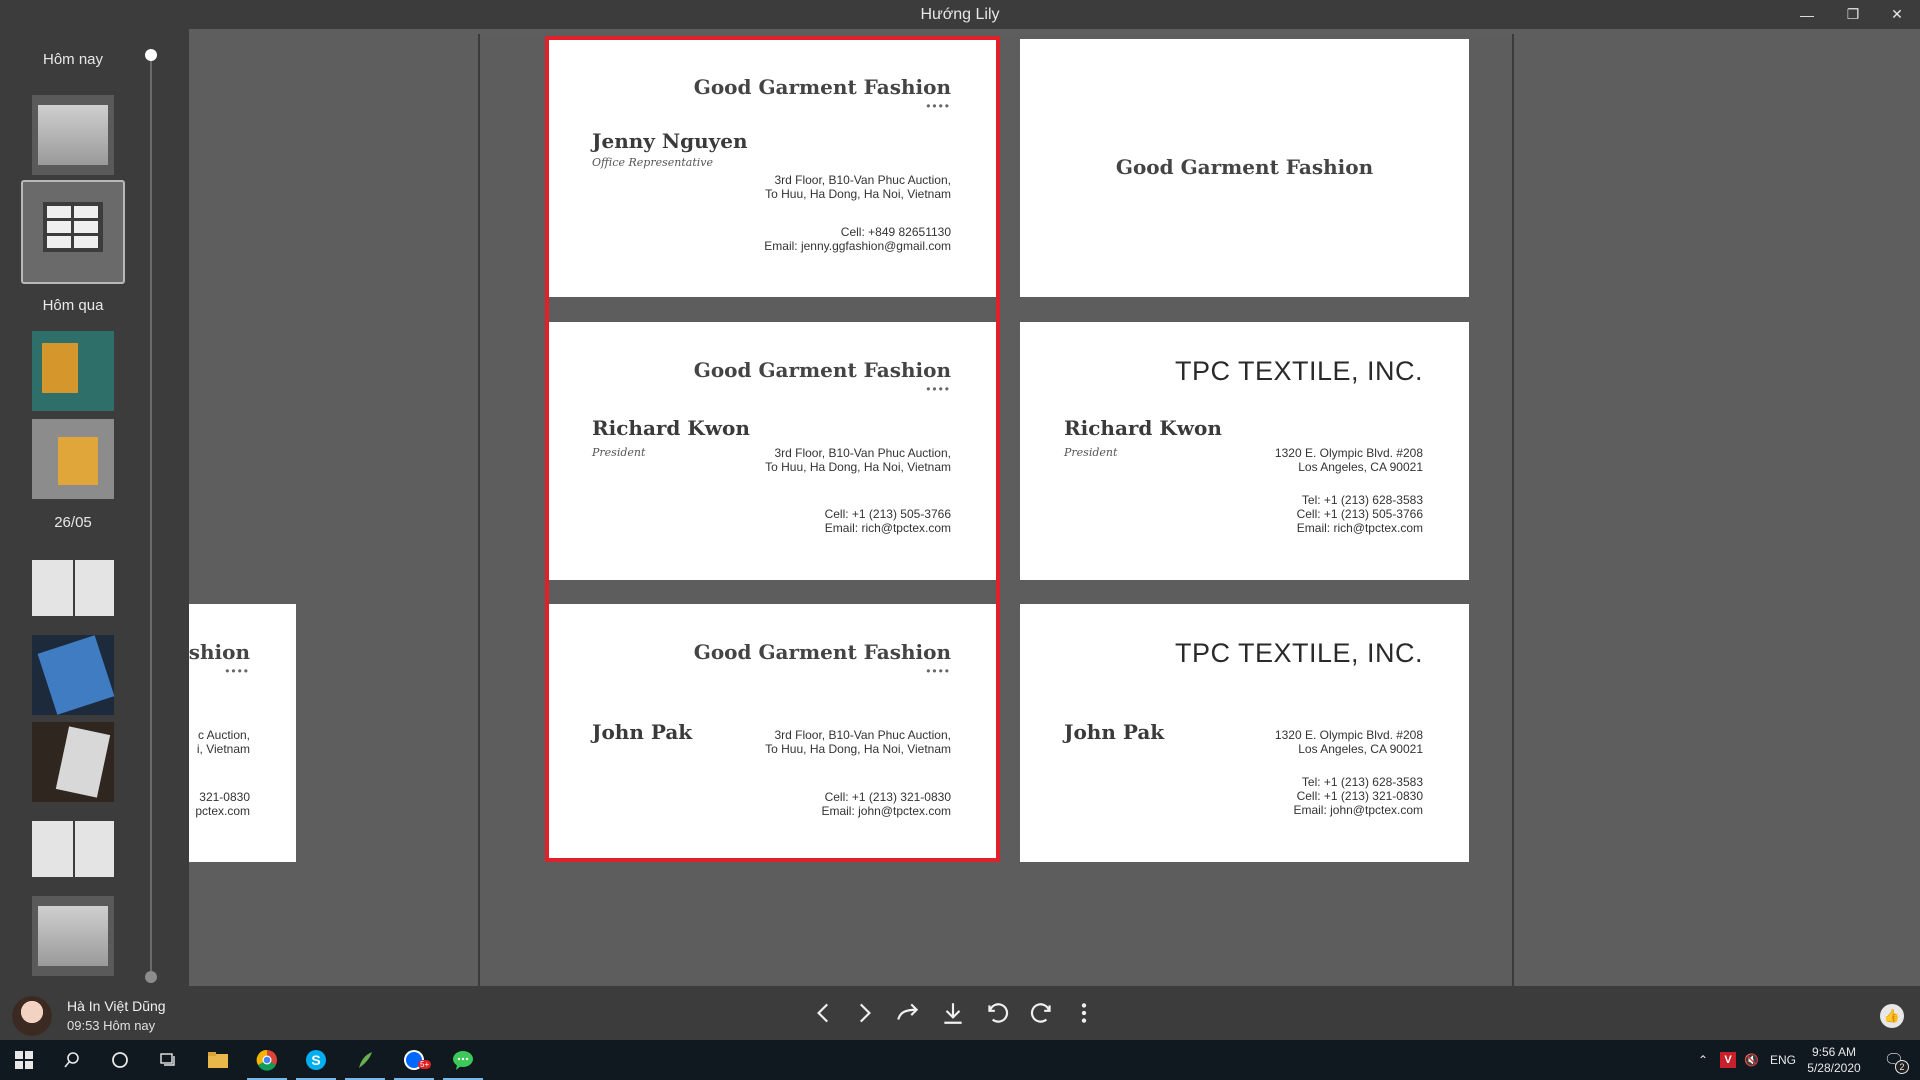 This screenshot has width=1920, height=1080. I want to click on vietnamese-input-icon: V, so click(1728, 1060).